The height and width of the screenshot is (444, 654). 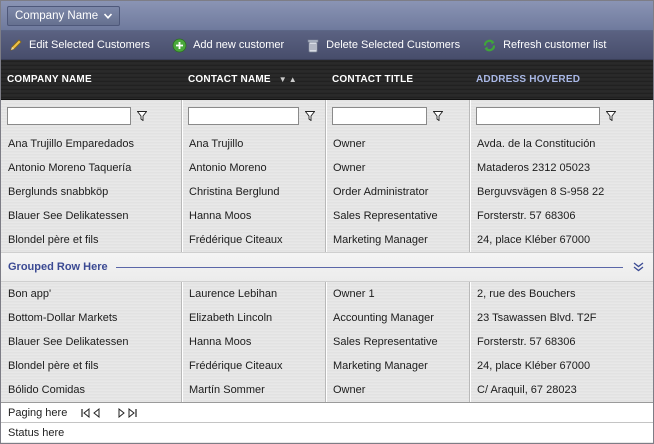 What do you see at coordinates (313, 45) in the screenshot?
I see `delete-icon` at bounding box center [313, 45].